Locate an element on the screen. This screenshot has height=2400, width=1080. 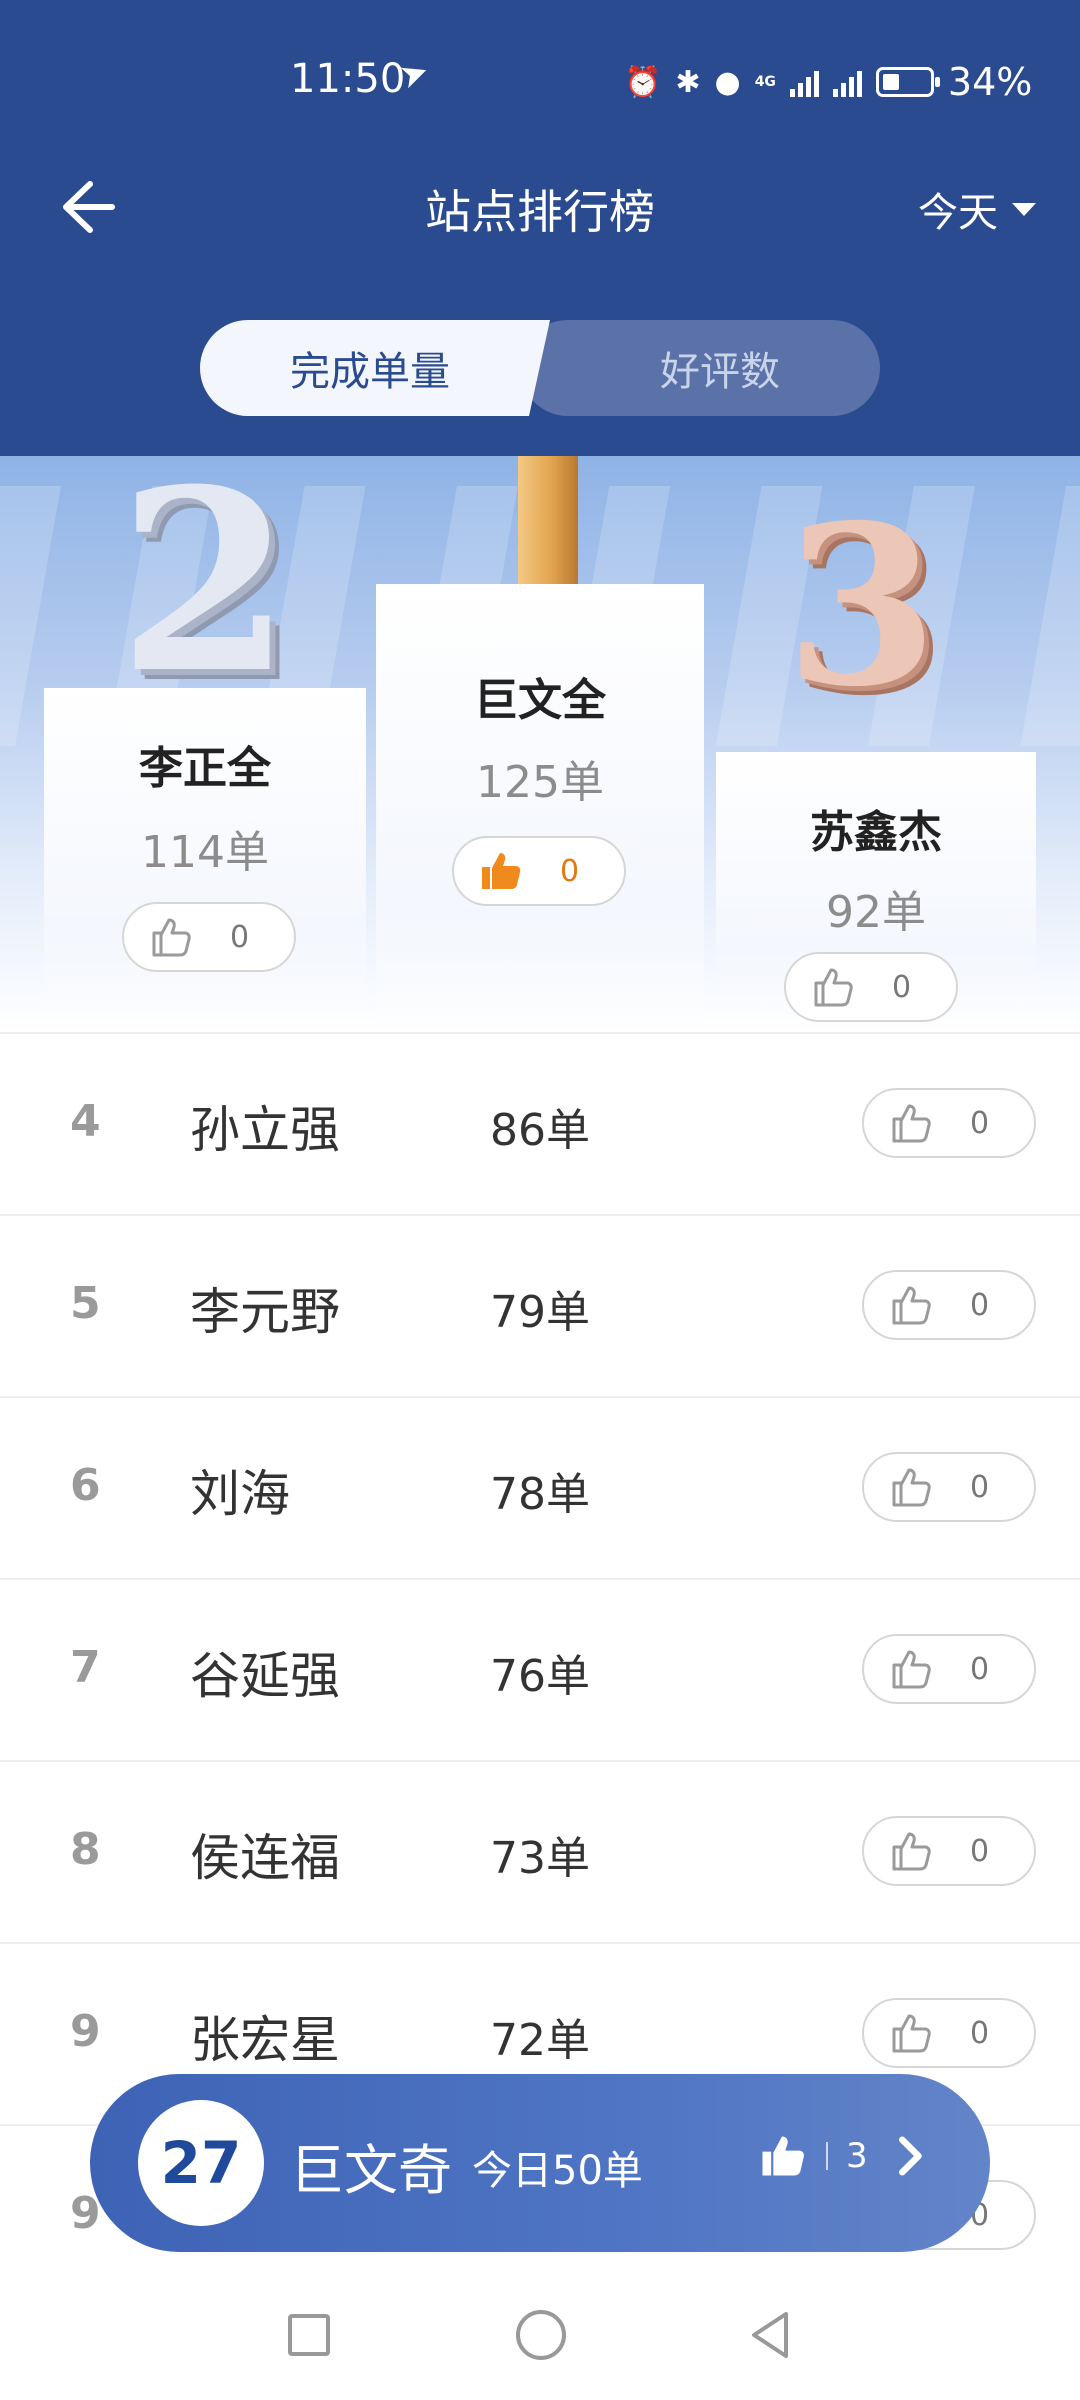
row-rank: 9 is located at coordinates (85, 2031).